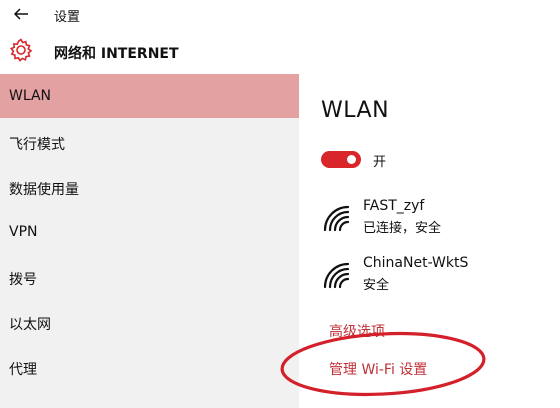 The height and width of the screenshot is (408, 560). Describe the element at coordinates (394, 206) in the screenshot. I see `network-name: FAST_zyf` at that location.